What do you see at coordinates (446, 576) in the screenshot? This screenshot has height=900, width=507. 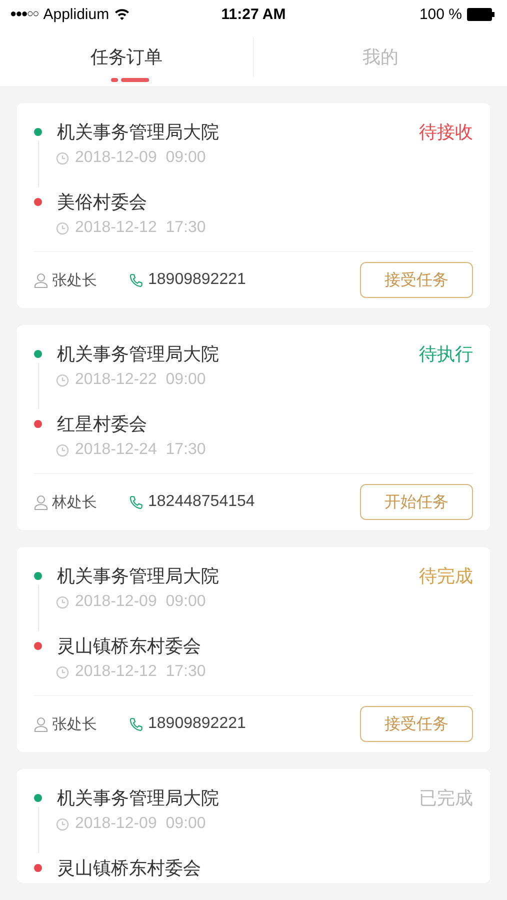 I see `order-status: 待完成` at bounding box center [446, 576].